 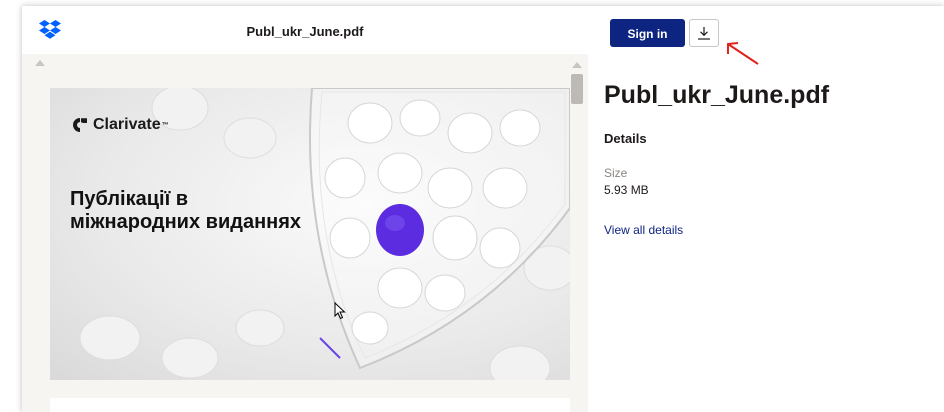 I want to click on scrollbar-thumb, so click(x=577, y=89).